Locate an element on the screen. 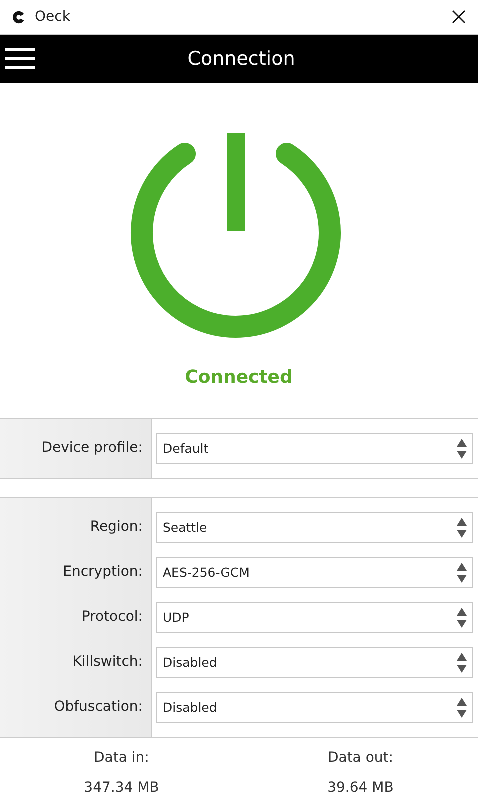 This screenshot has height=800, width=478. field-label: Device profile: is located at coordinates (93, 448).